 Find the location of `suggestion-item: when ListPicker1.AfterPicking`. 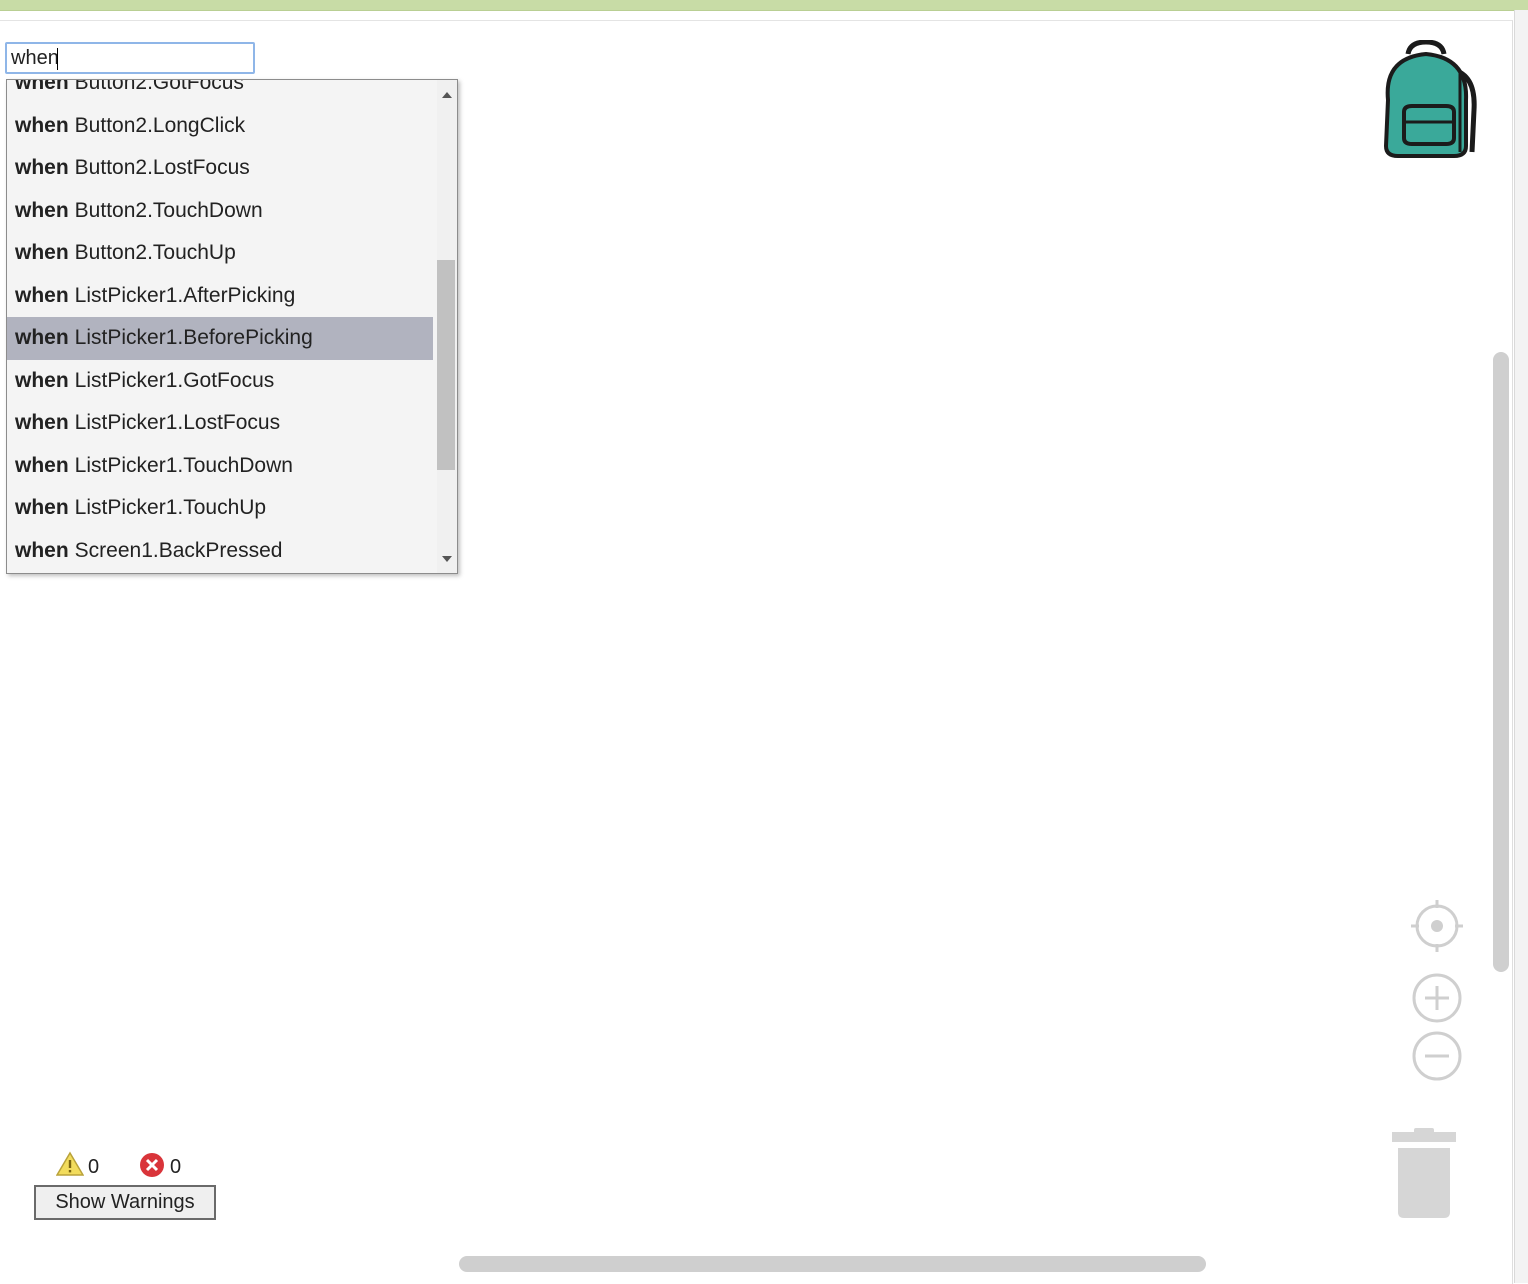

suggestion-item: when ListPicker1.AfterPicking is located at coordinates (220, 296).